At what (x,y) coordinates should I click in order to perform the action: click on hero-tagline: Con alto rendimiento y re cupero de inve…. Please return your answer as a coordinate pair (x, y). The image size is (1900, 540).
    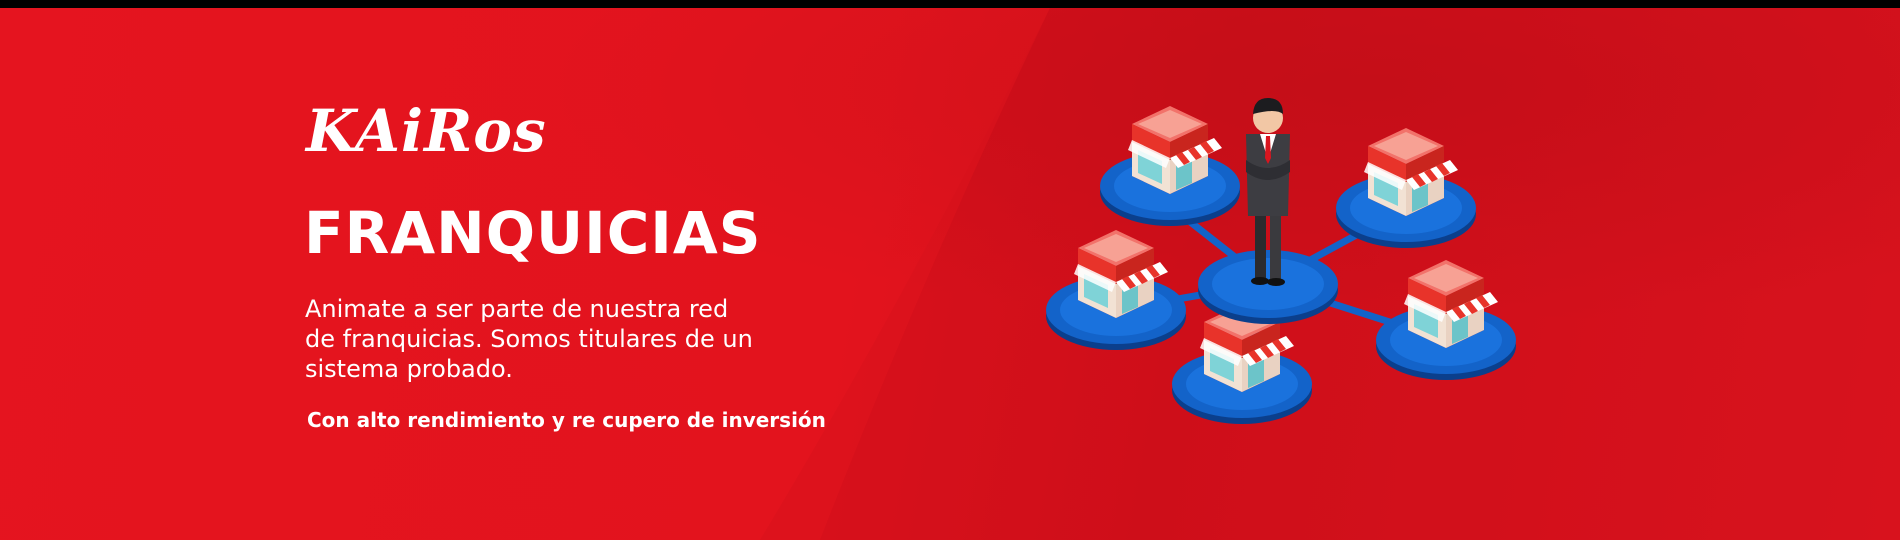
    Looking at the image, I should click on (566, 420).